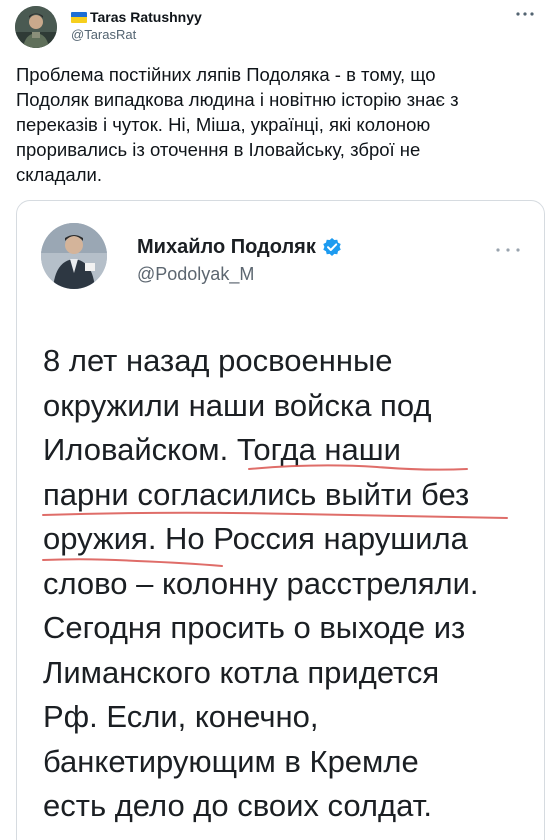 Image resolution: width=551 pixels, height=840 pixels. What do you see at coordinates (525, 14) in the screenshot?
I see `more-horizontal-icon` at bounding box center [525, 14].